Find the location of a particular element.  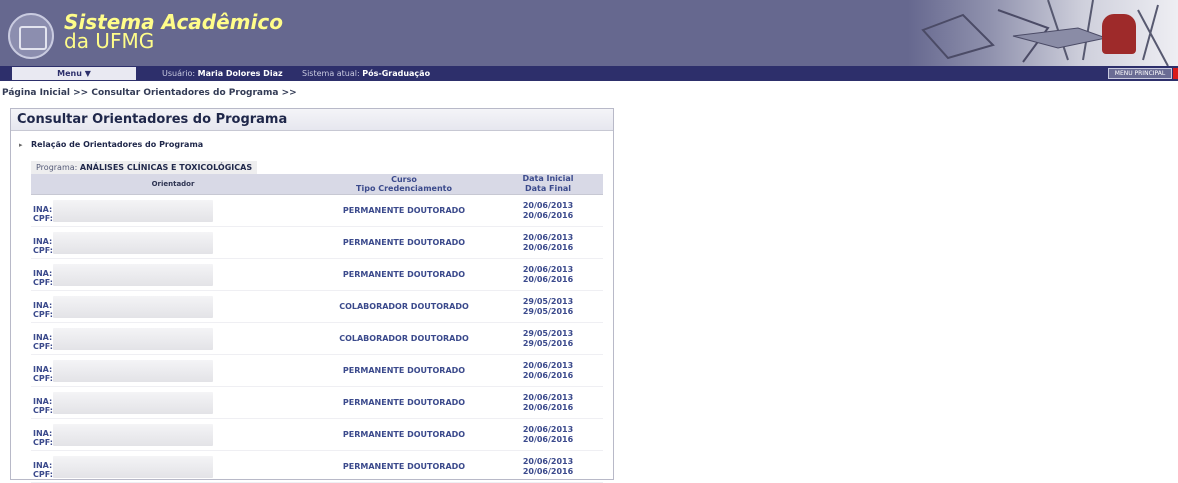

classroom-photo is located at coordinates (1043, 33).